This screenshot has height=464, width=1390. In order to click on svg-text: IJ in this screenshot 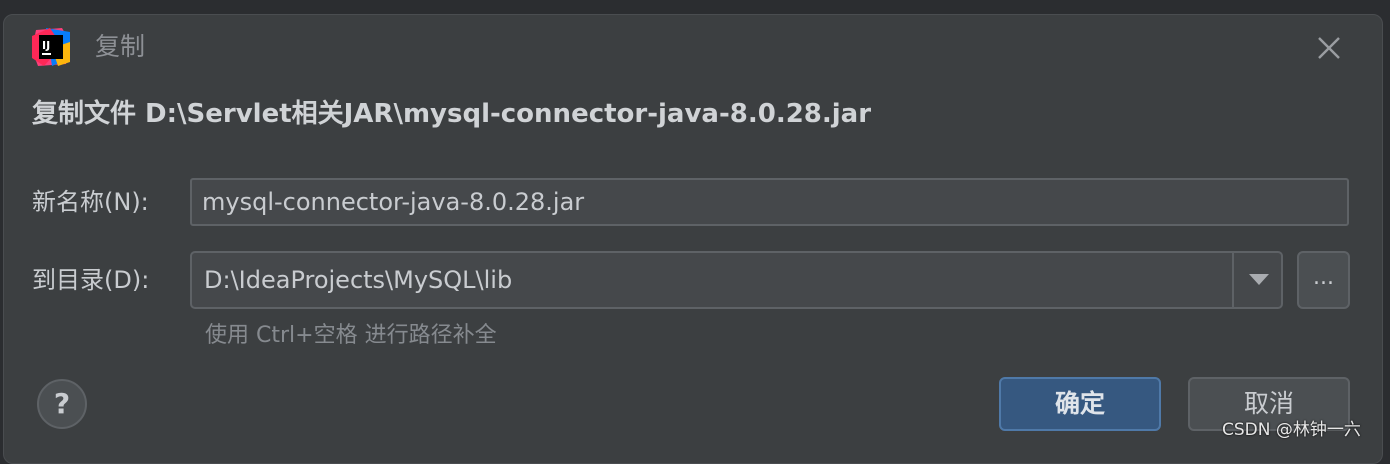, I will do `click(46, 45)`.